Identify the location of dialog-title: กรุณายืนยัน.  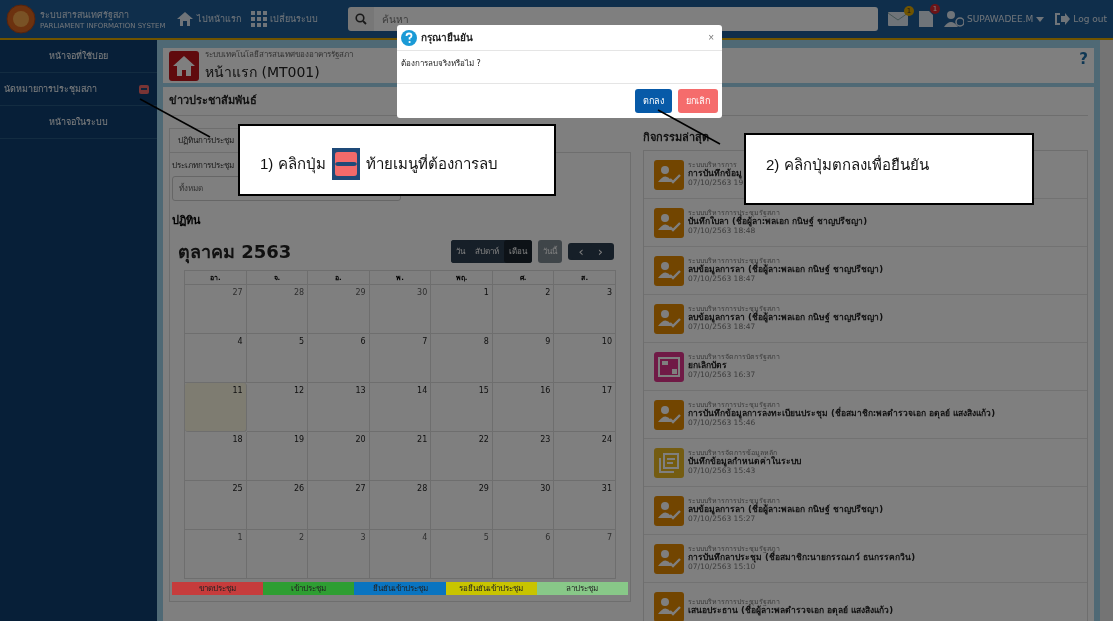
(447, 38).